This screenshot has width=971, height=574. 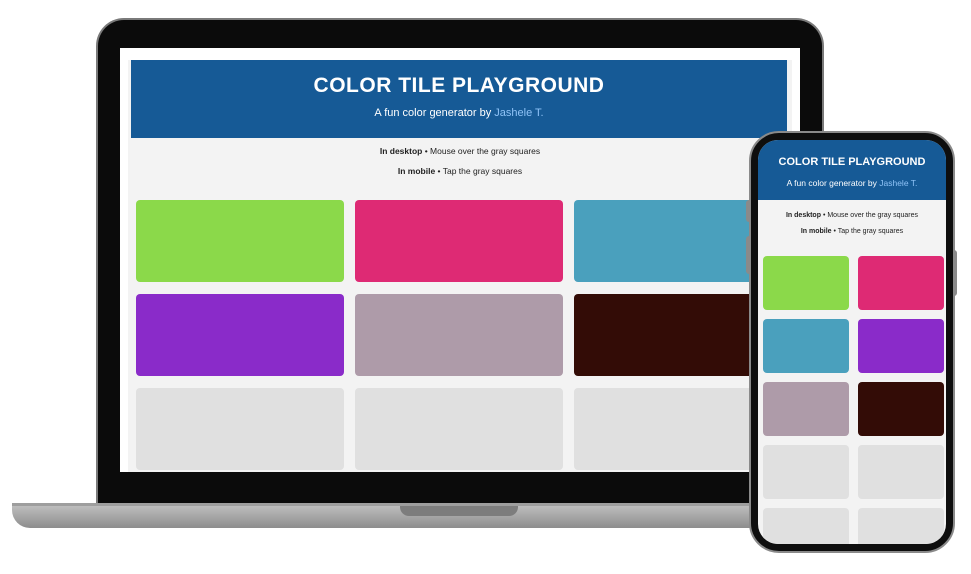 I want to click on mobile-desktop-instruction-label: In desktop, so click(x=803, y=215).